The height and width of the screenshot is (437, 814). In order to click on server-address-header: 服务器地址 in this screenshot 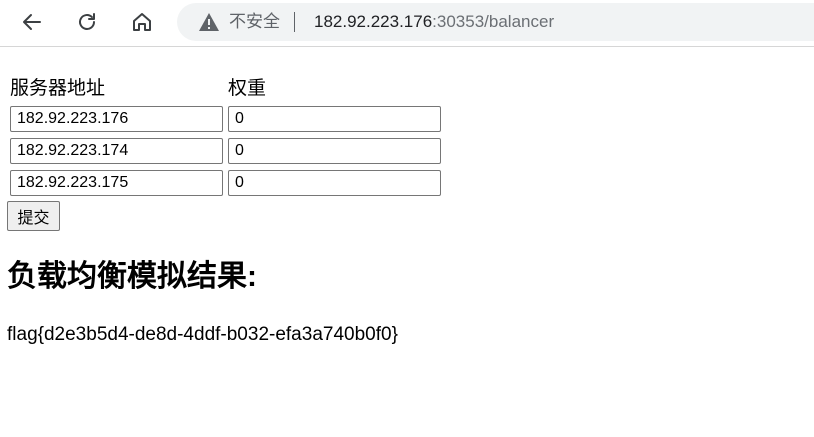, I will do `click(58, 88)`.